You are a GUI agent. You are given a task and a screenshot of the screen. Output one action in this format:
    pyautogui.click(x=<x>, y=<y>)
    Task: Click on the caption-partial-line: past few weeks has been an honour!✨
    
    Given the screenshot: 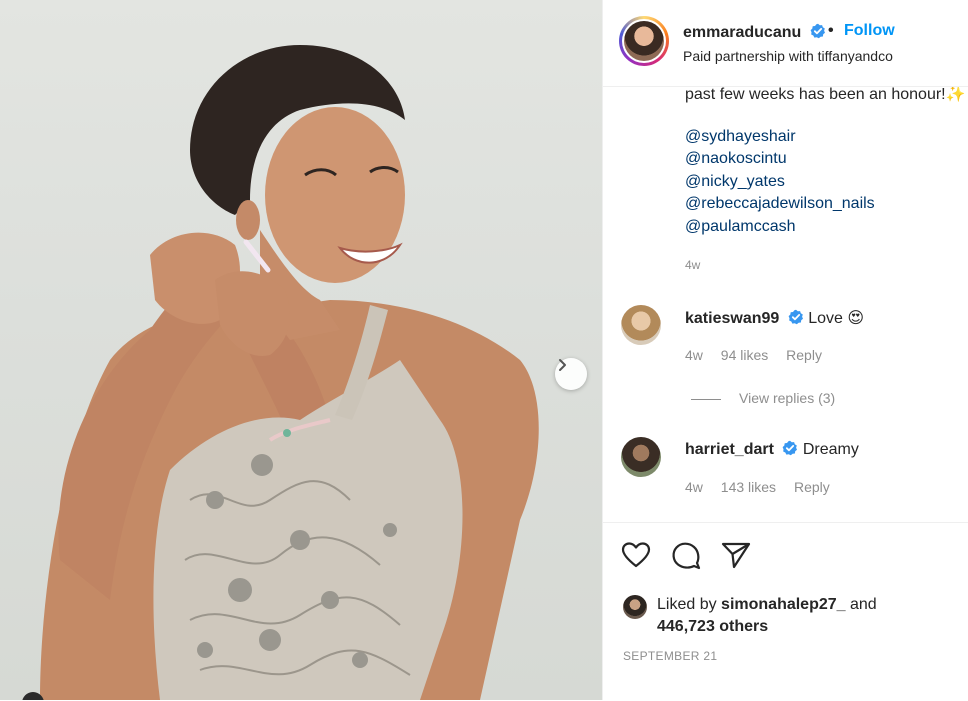 What is the action you would take?
    pyautogui.click(x=825, y=94)
    